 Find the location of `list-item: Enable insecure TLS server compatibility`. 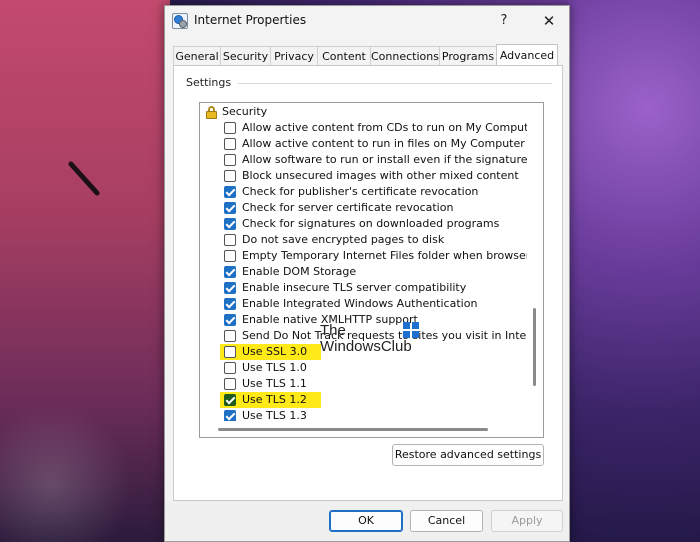

list-item: Enable insecure TLS server compatibility is located at coordinates (363, 288).